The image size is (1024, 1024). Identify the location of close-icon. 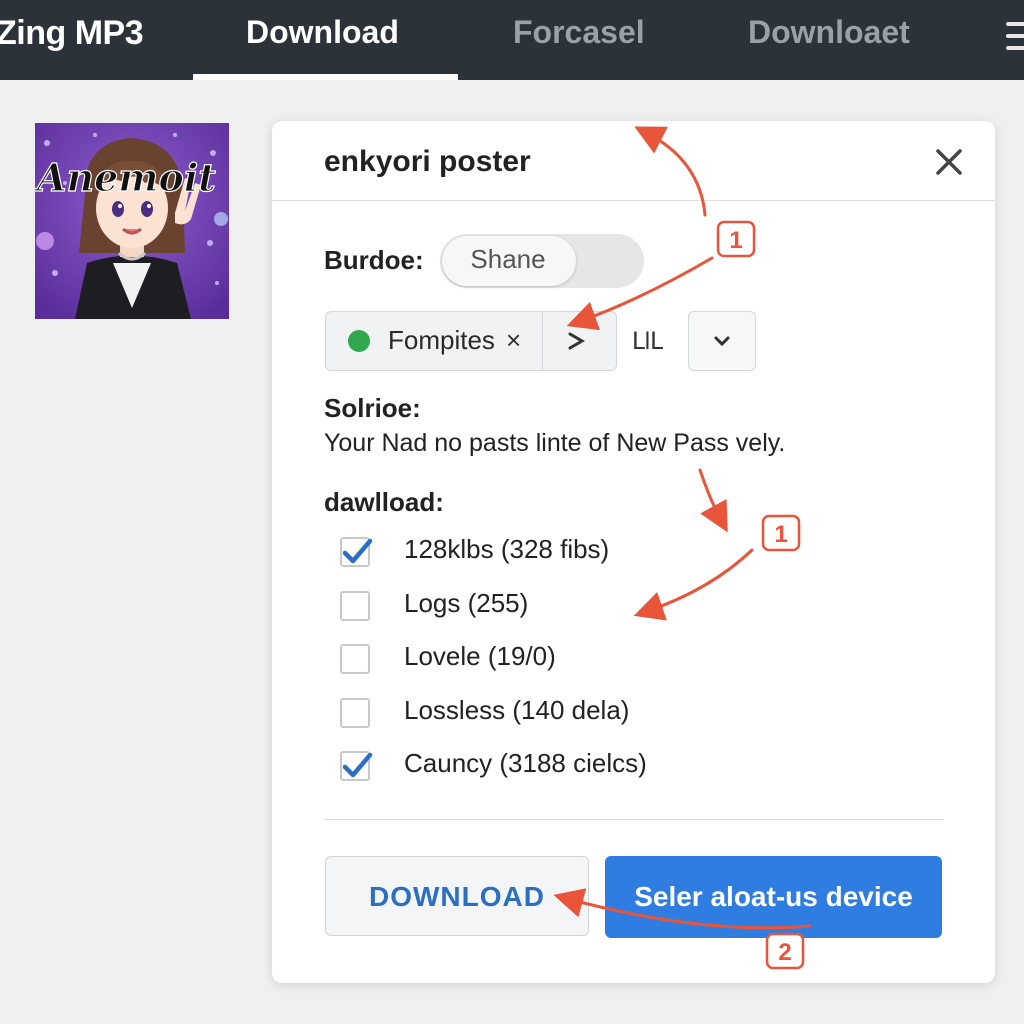
(949, 162).